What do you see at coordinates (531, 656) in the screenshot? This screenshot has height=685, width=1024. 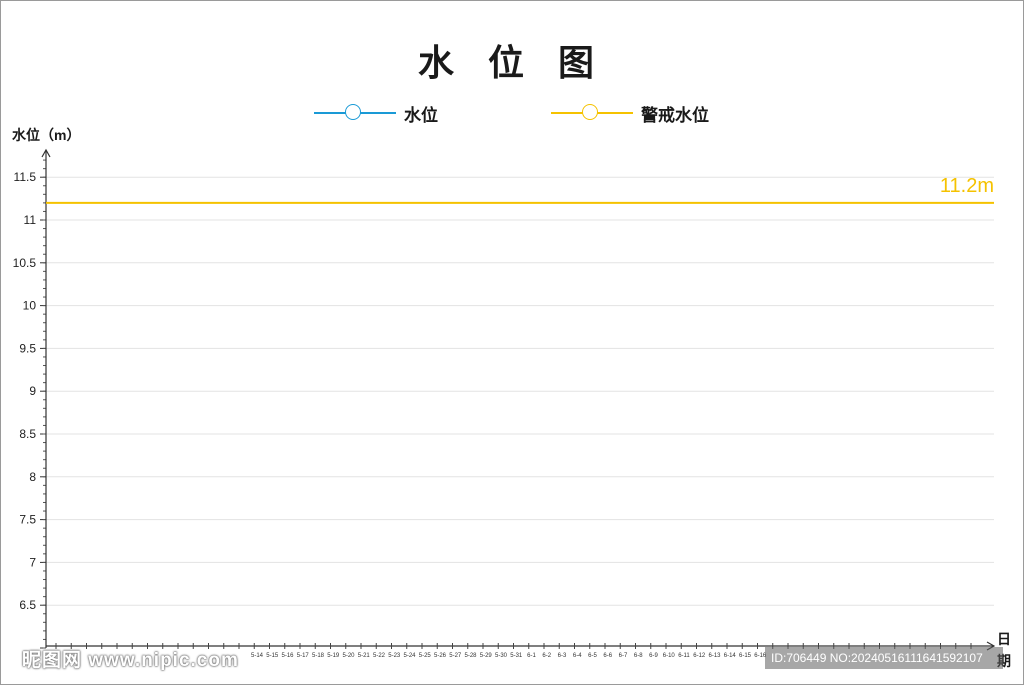 I see `x-tick-label-18: 6-1` at bounding box center [531, 656].